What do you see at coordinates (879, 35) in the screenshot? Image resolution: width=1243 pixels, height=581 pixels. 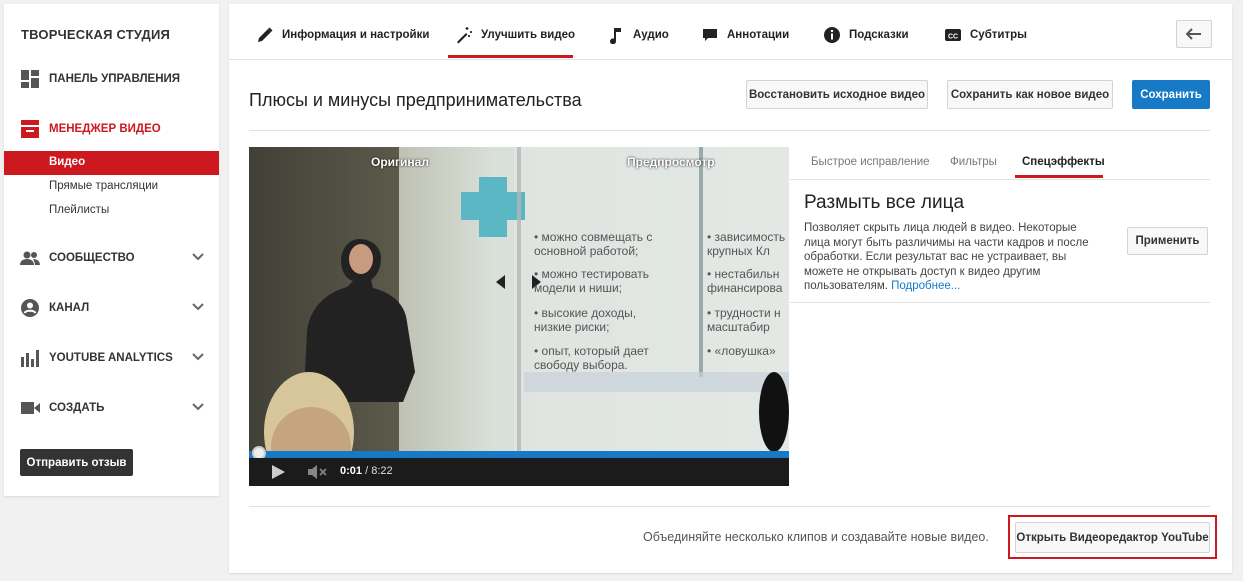 I see `tab-label: Подсказки` at bounding box center [879, 35].